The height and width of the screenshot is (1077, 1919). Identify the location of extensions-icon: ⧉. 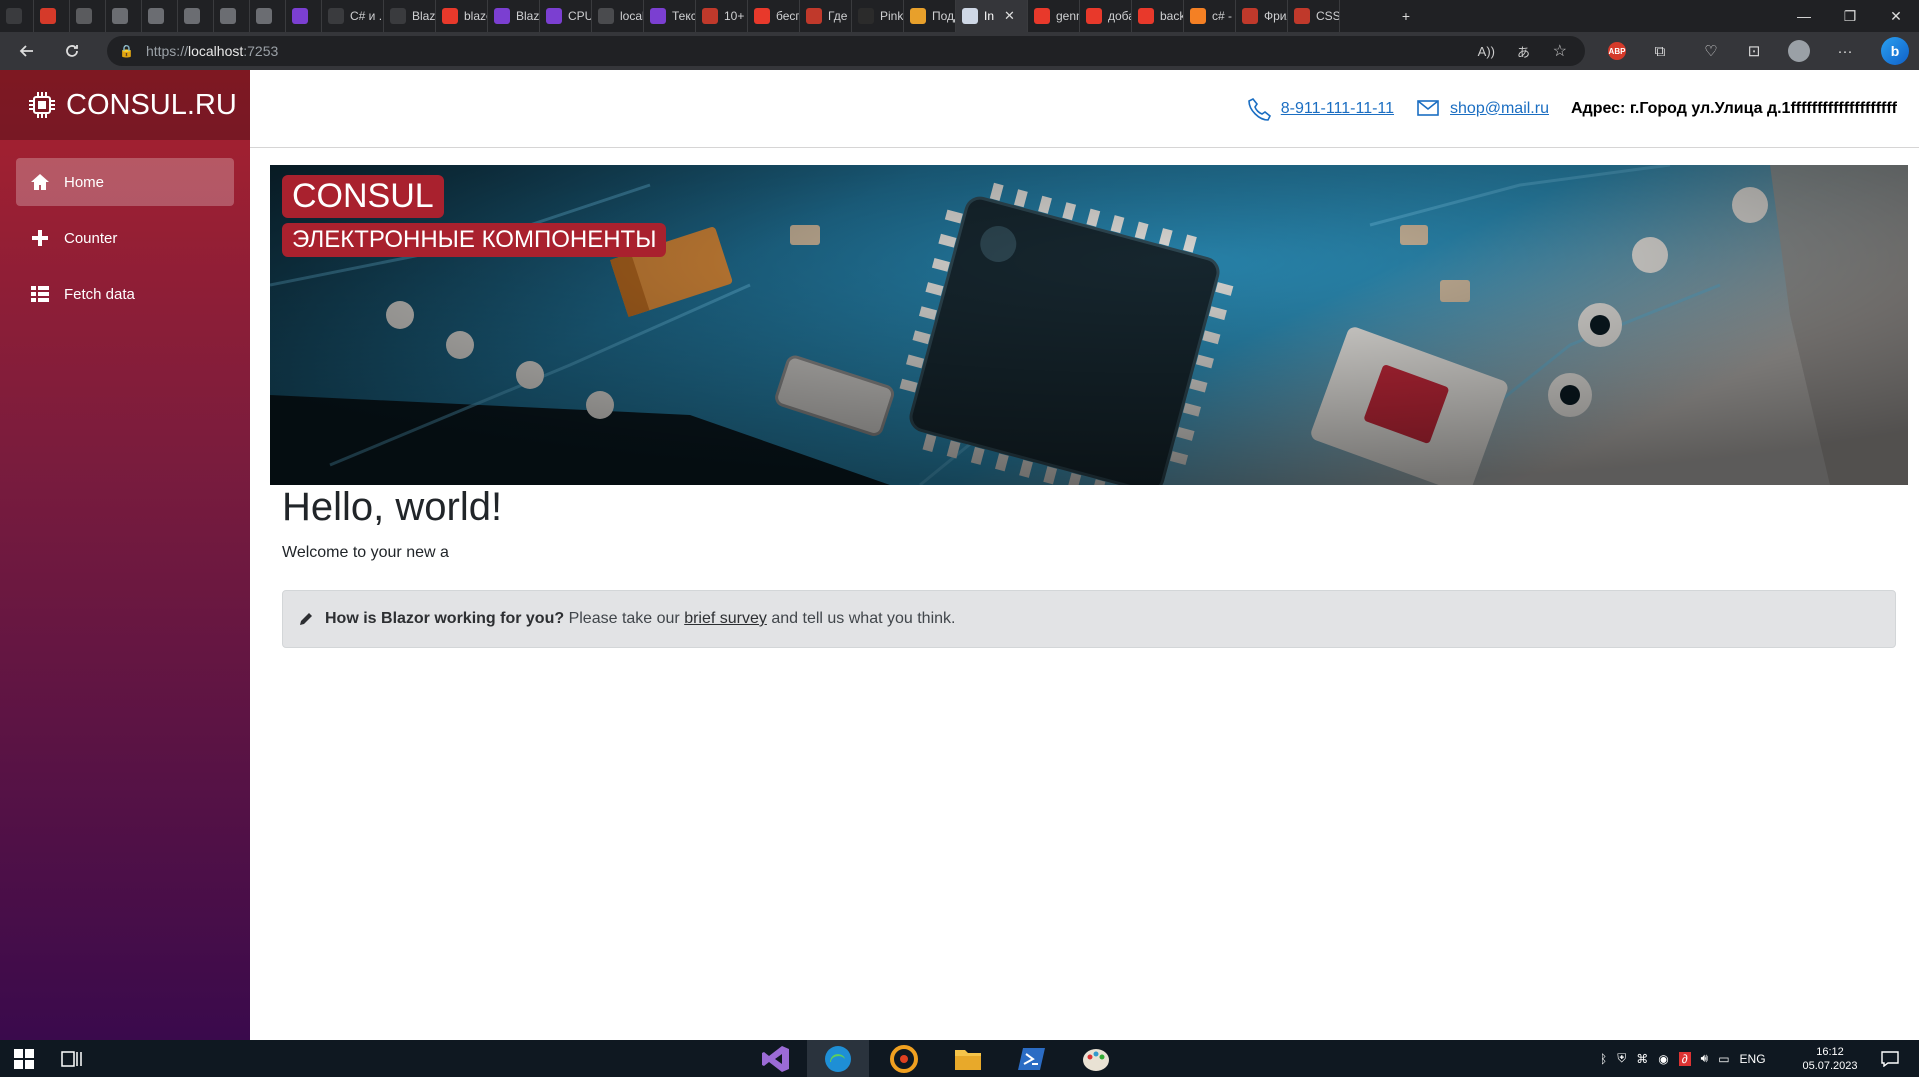
(1660, 51).